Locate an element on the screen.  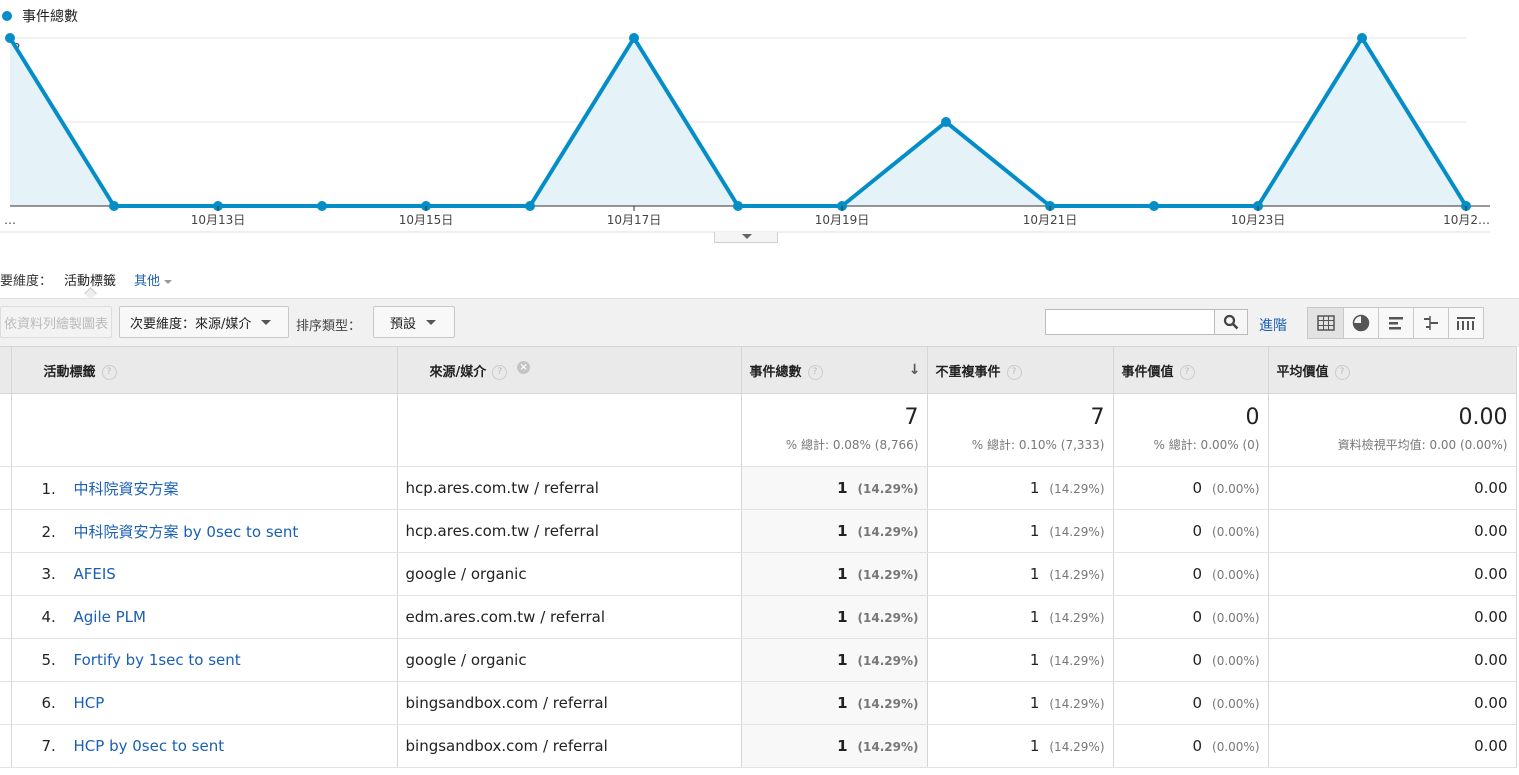
total-value: 0.00 is located at coordinates (1483, 417).